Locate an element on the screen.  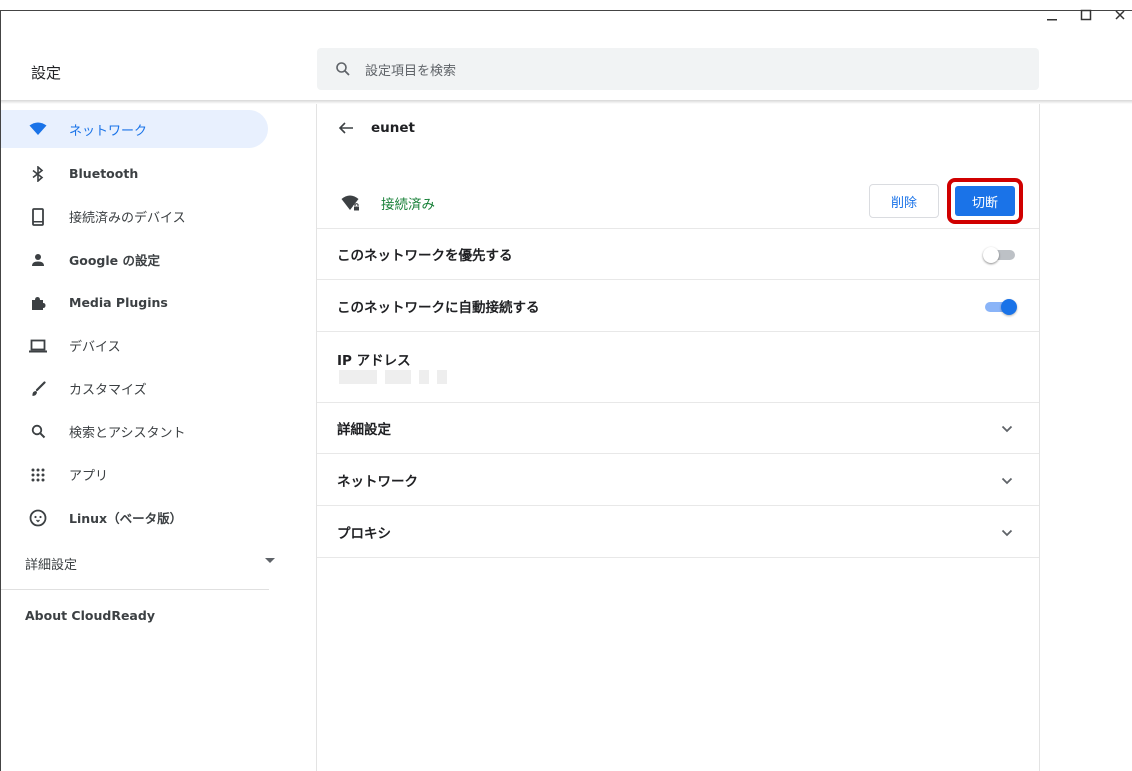
sidebar-item-label: Media Plugins is located at coordinates (118, 302).